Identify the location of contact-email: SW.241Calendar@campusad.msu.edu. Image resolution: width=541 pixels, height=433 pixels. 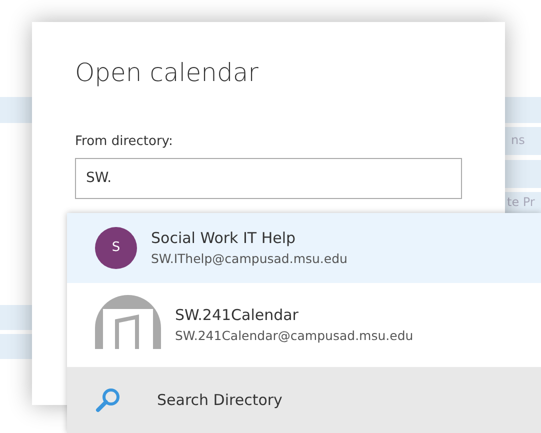
(294, 335).